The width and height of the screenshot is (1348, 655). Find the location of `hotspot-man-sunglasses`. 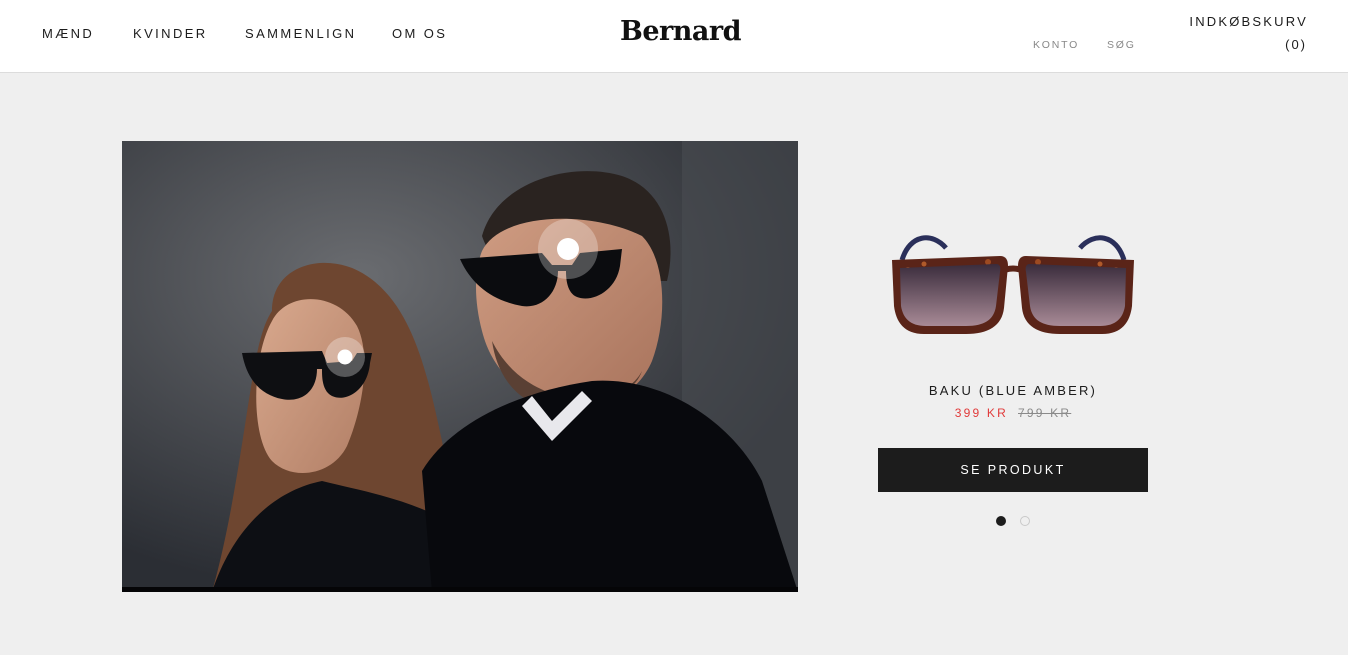

hotspot-man-sunglasses is located at coordinates (568, 249).